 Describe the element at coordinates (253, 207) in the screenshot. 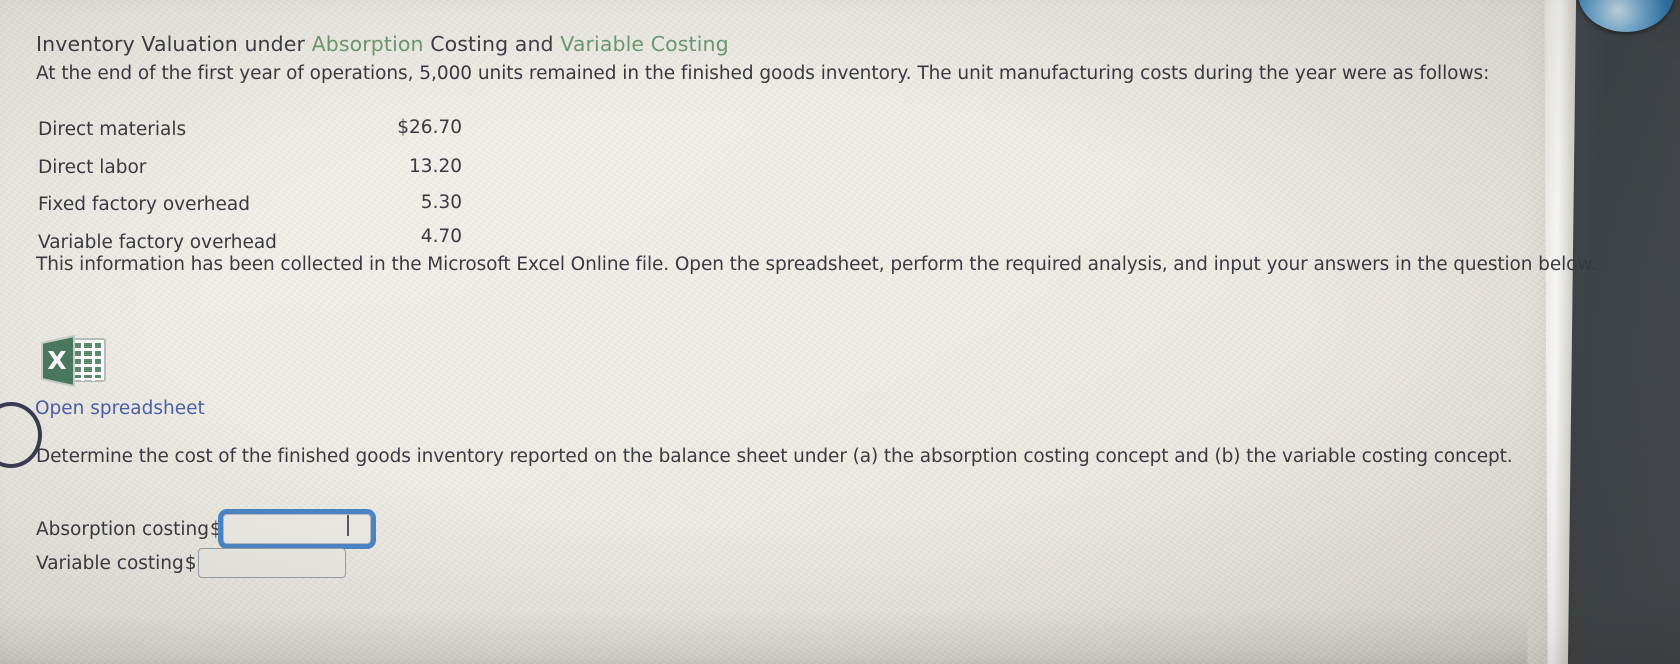

I see `table-row: Fixed factory overhead 5.30` at that location.